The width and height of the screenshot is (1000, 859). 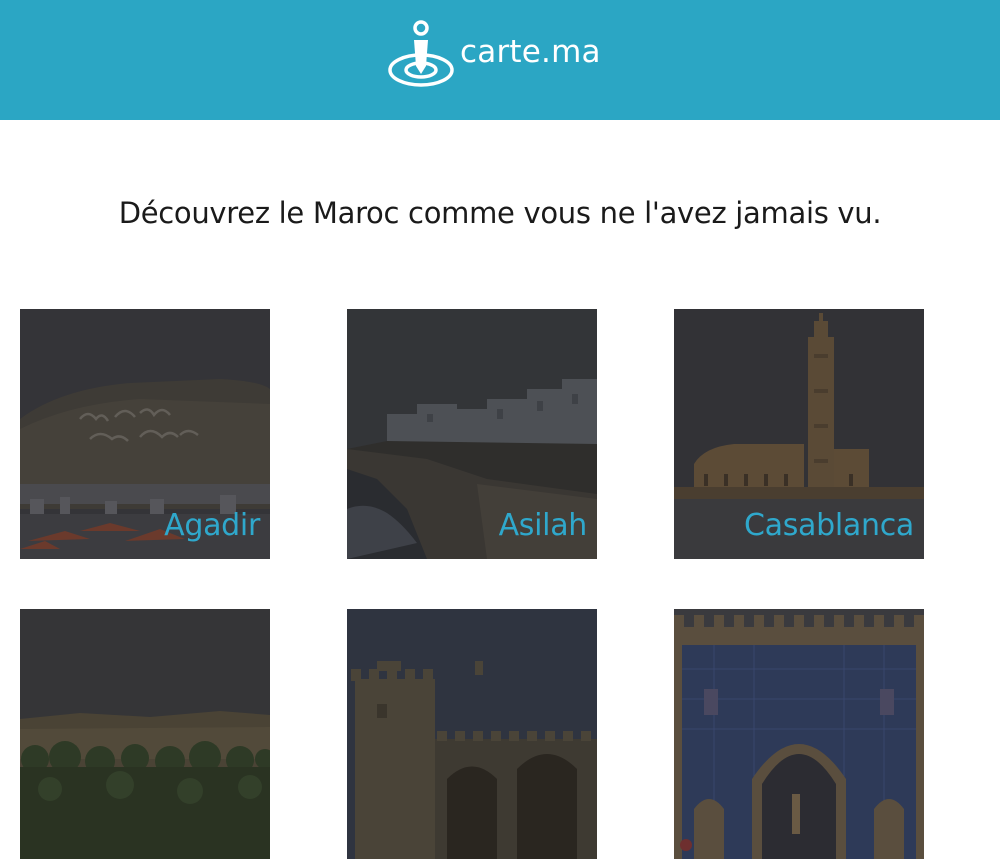 I want to click on blue-gate-photo, so click(x=799, y=734).